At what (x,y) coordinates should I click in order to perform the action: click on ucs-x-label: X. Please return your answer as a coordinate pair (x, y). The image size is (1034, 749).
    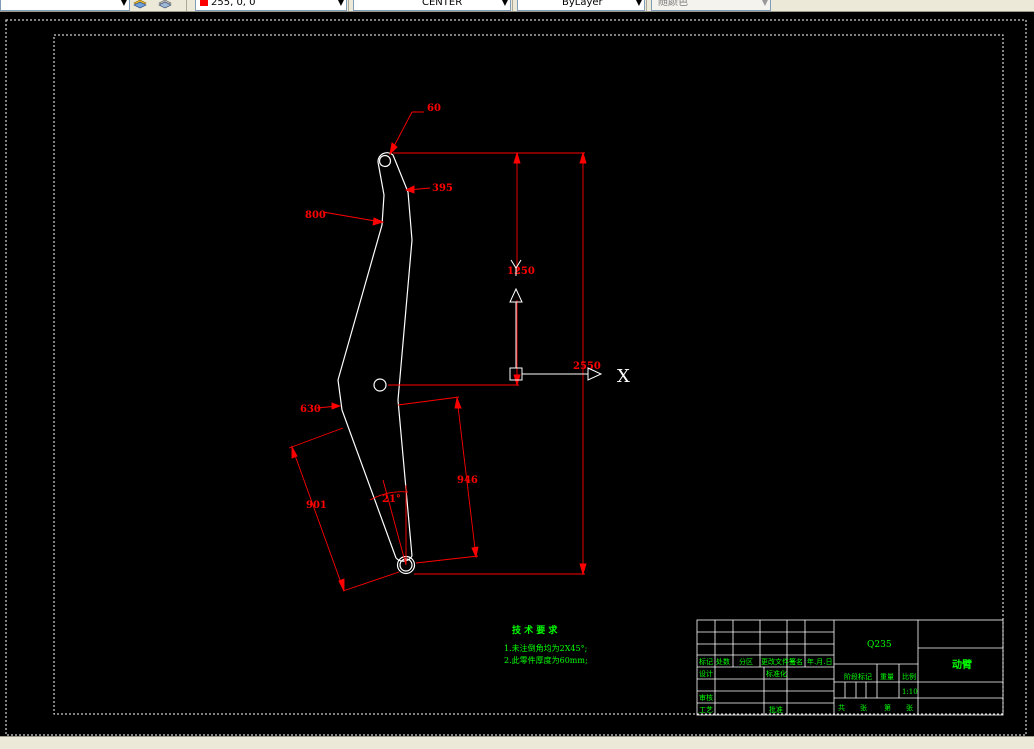
    Looking at the image, I should click on (623, 376).